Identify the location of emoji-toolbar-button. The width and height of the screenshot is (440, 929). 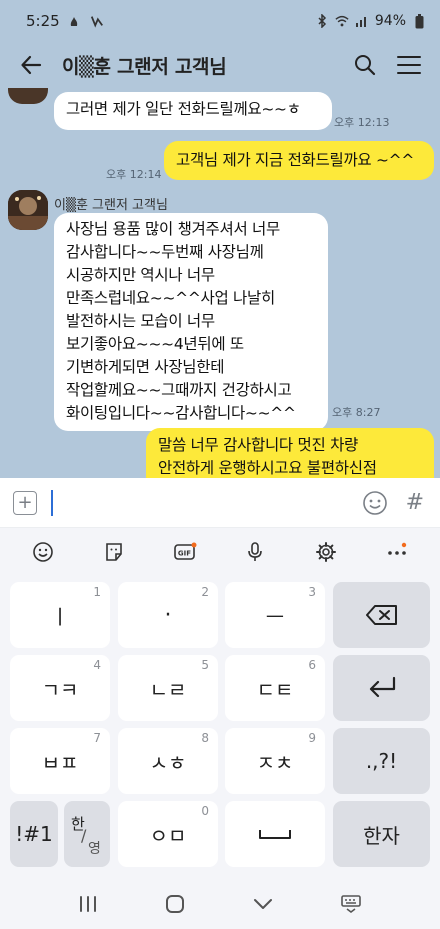
(43, 552).